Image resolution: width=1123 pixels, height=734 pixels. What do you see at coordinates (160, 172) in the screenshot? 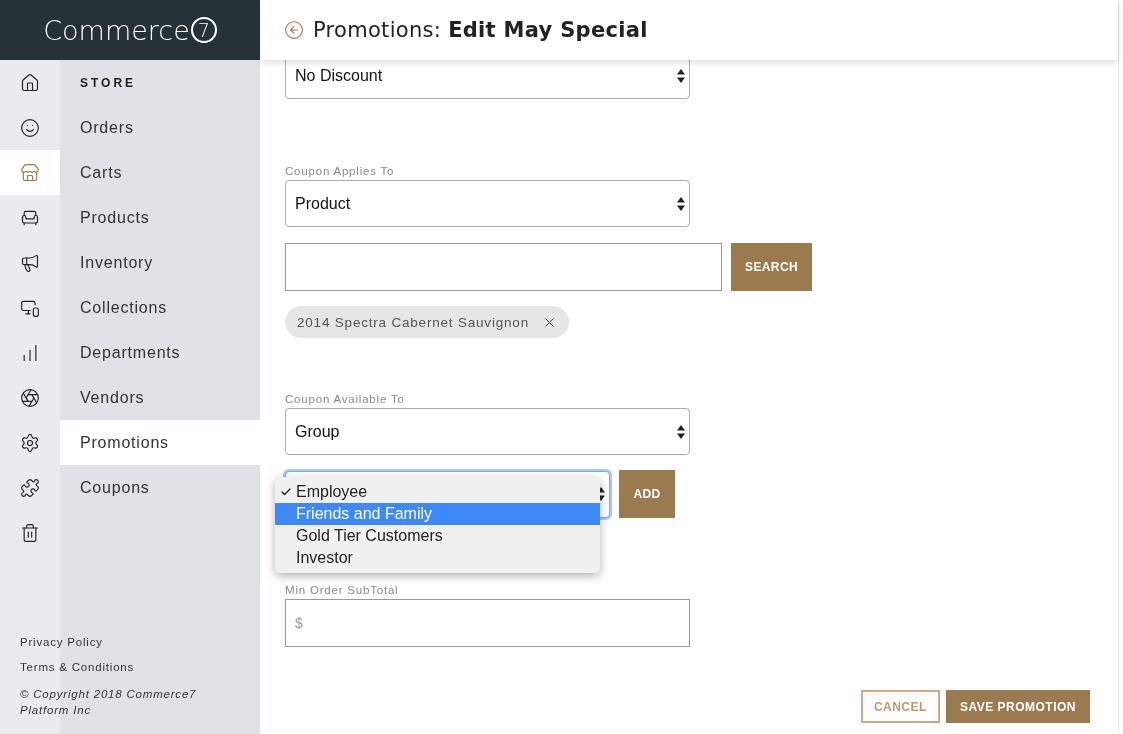
I see `nav-item: Carts` at bounding box center [160, 172].